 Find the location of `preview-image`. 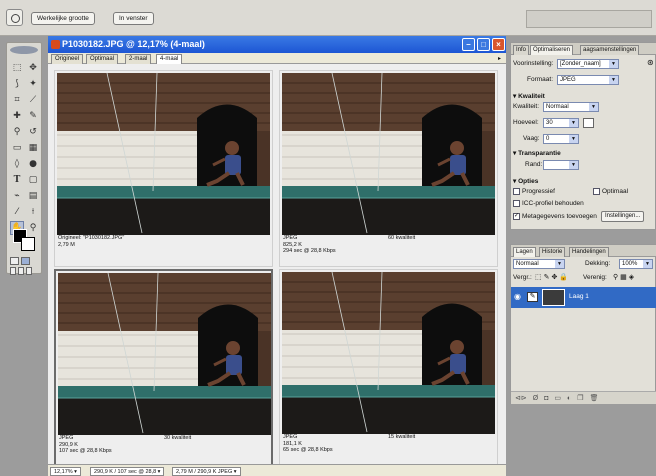

preview-image is located at coordinates (163, 154).